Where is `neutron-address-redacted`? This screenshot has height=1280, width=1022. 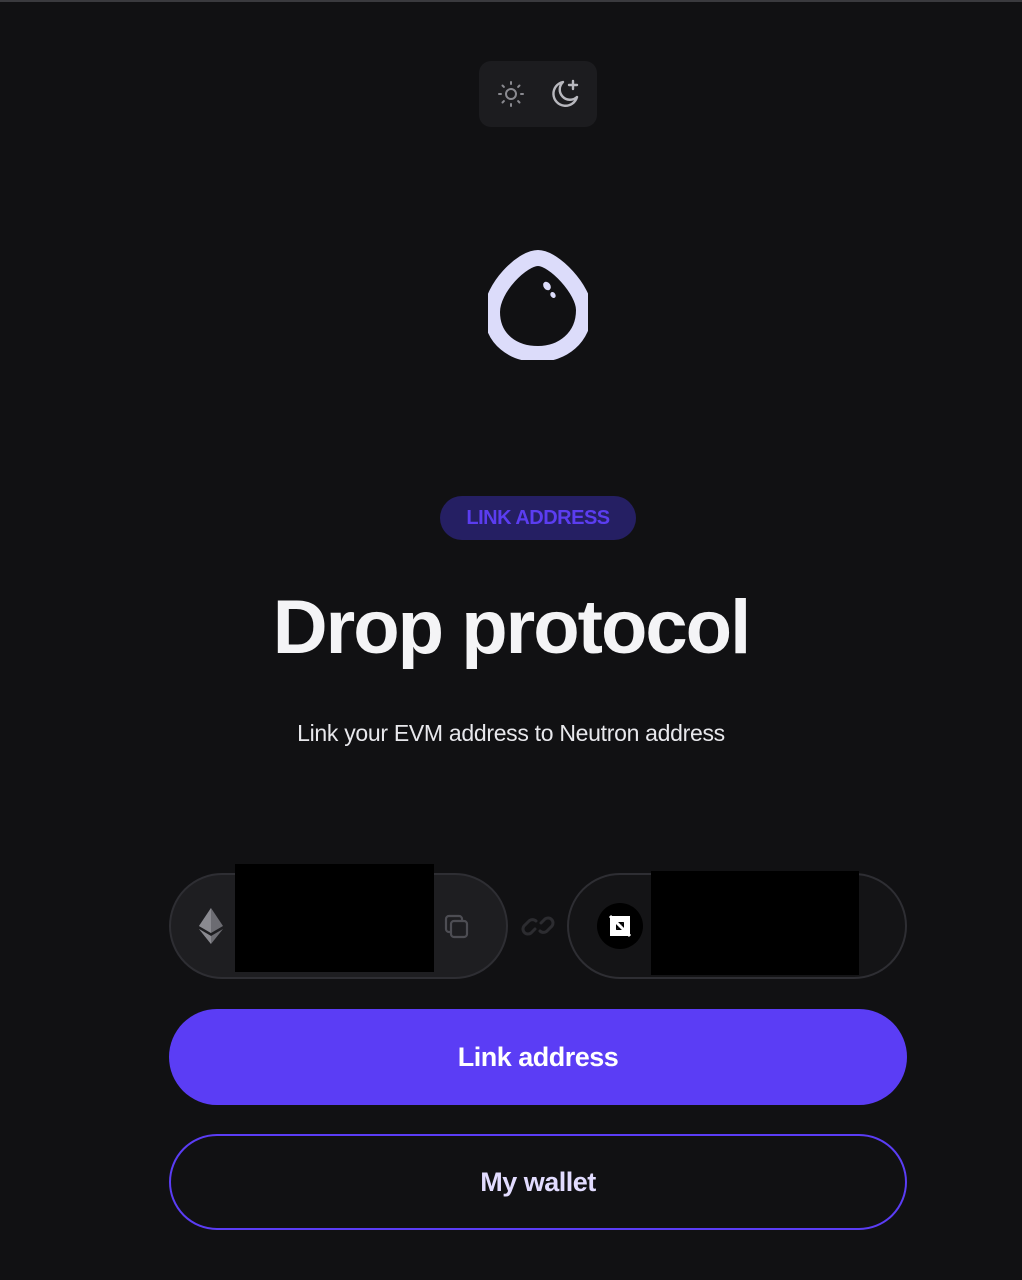
neutron-address-redacted is located at coordinates (755, 923).